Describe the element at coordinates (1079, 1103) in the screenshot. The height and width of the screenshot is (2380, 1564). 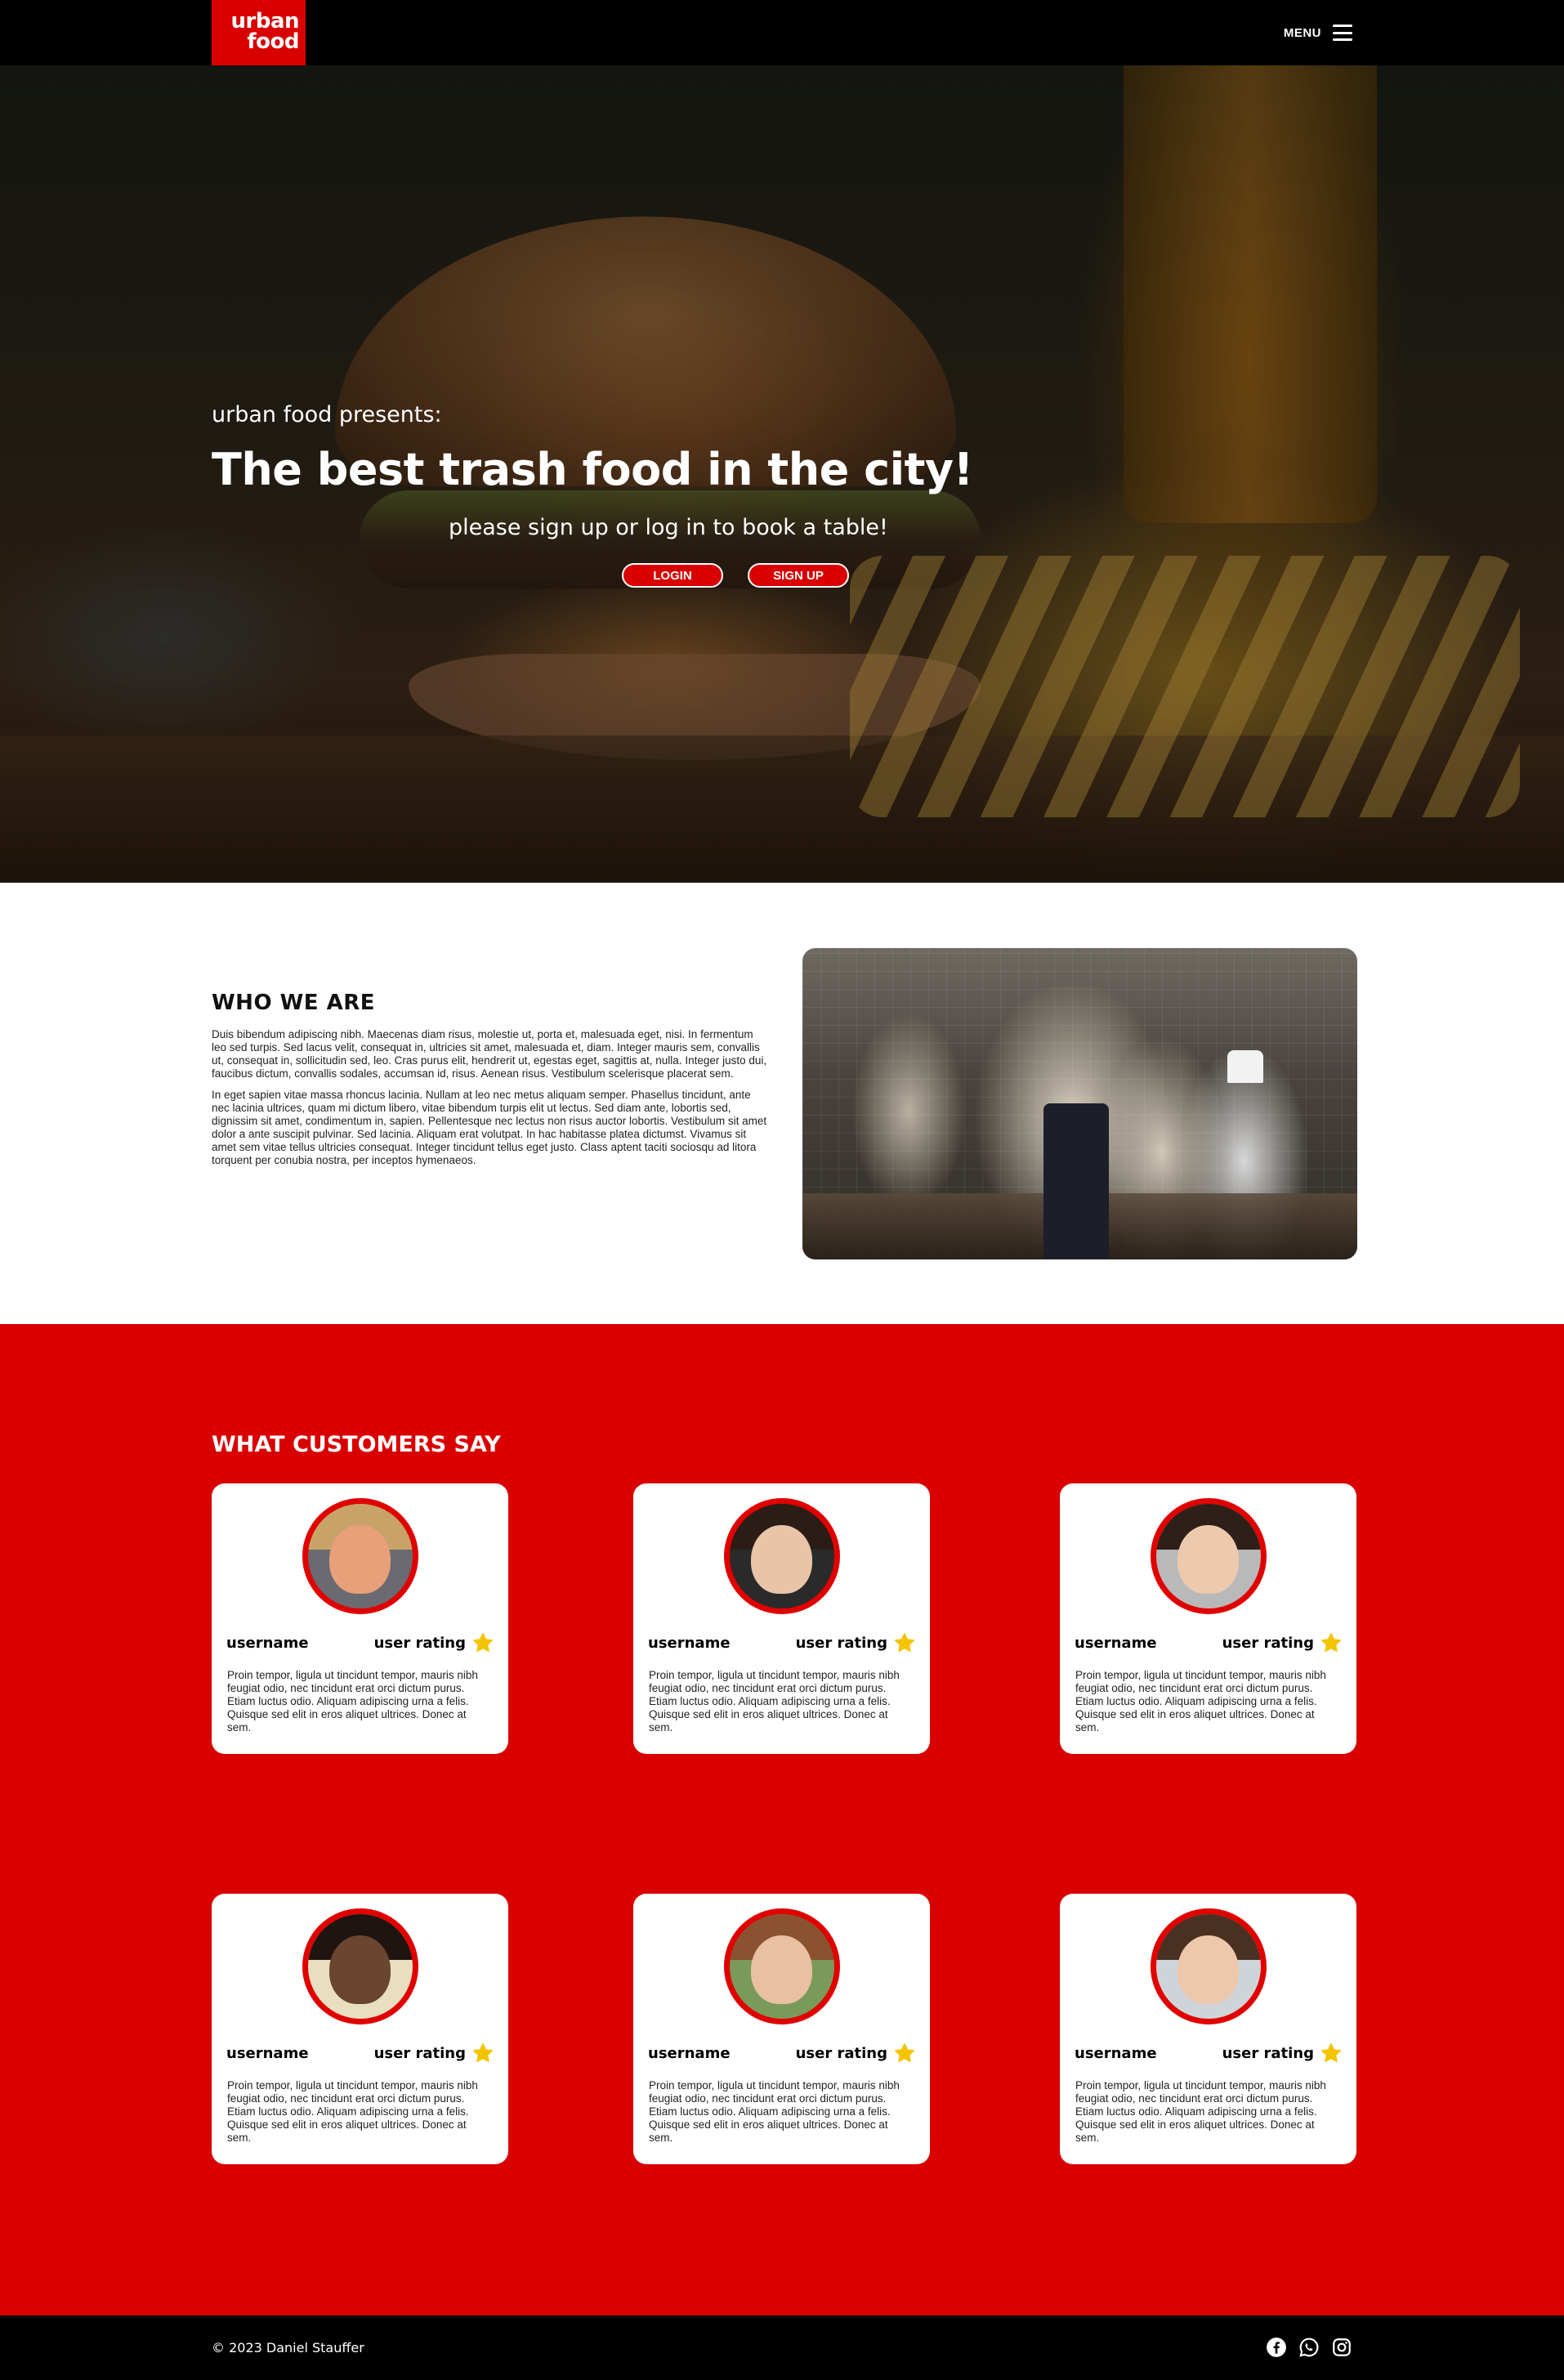
I see `kitchen-team-image` at that location.